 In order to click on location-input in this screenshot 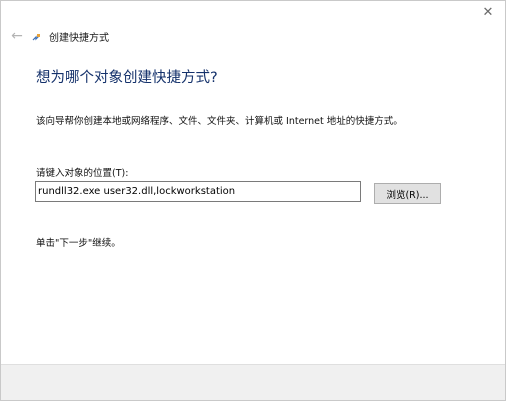, I will do `click(198, 191)`.